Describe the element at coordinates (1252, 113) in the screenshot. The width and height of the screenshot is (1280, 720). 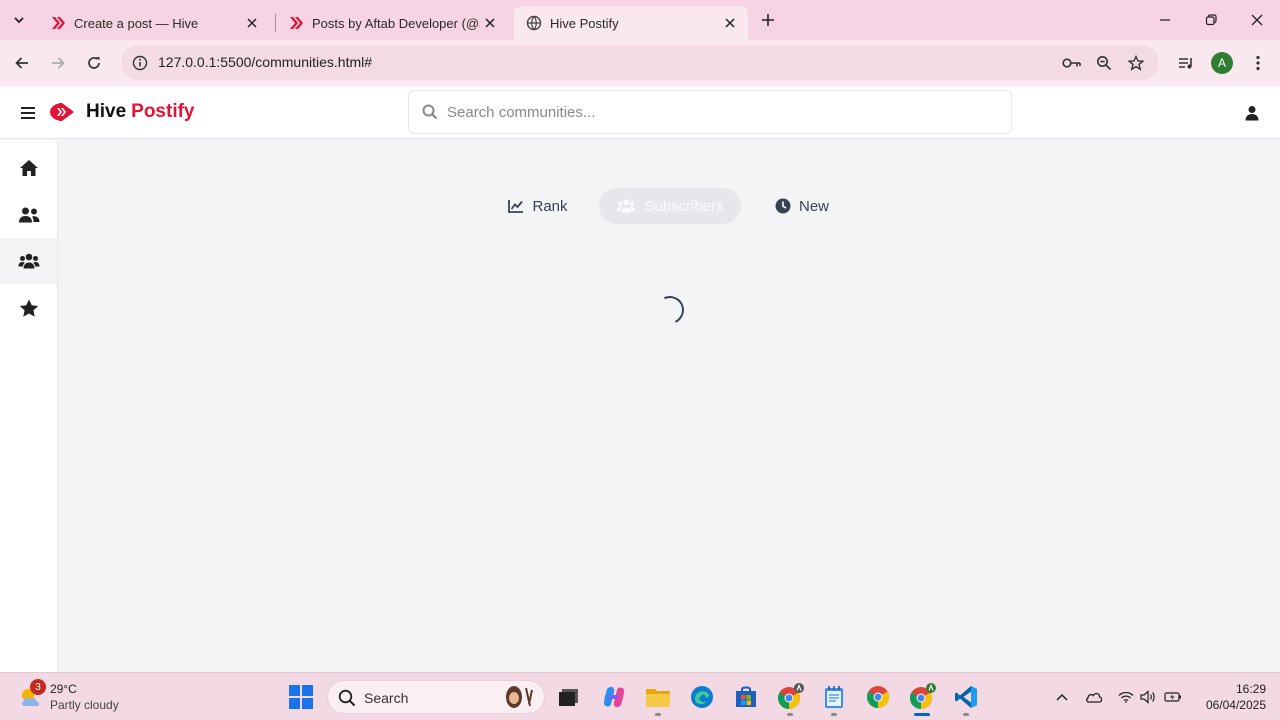
I see `user-account-icon` at that location.